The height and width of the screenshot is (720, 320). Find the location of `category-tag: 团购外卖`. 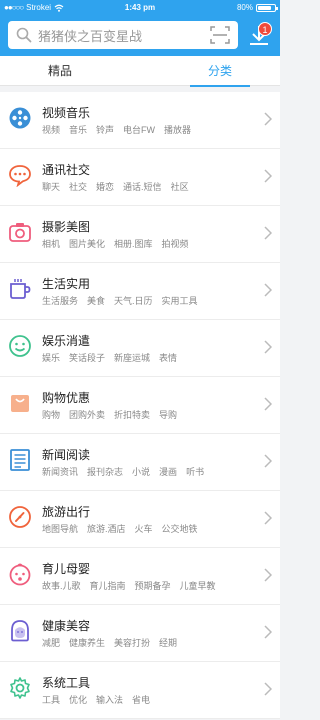

category-tag: 团购外卖 is located at coordinates (87, 415).